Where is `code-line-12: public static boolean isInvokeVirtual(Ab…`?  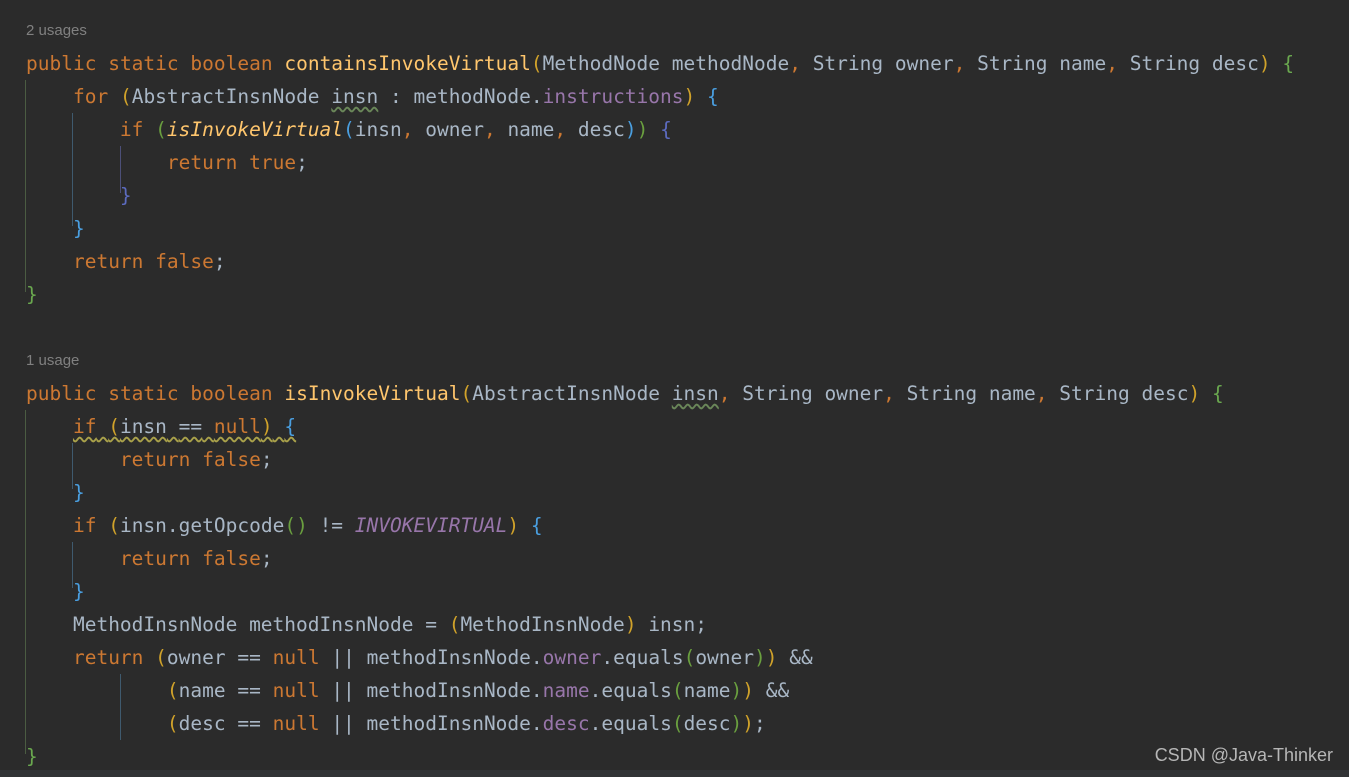
code-line-12: public static boolean isInvokeVirtual(Ab… is located at coordinates (625, 393).